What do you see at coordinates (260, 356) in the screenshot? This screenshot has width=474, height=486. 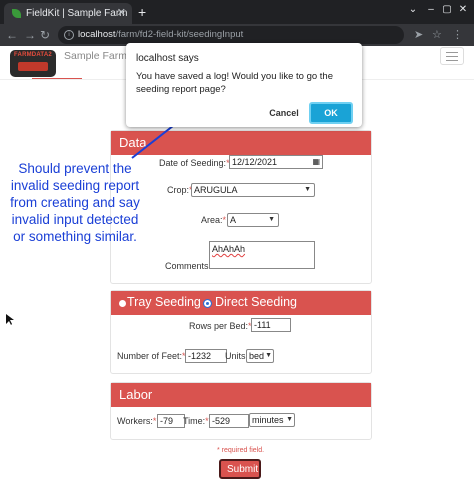 I see `units-select: bed ▼` at bounding box center [260, 356].